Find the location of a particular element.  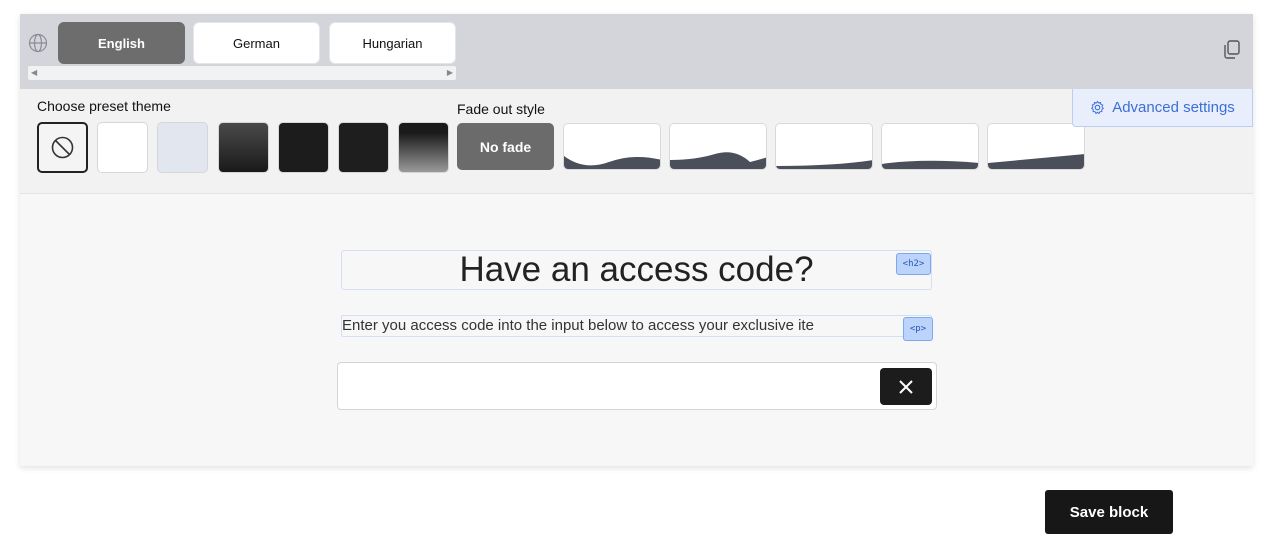

clear-button is located at coordinates (906, 386).